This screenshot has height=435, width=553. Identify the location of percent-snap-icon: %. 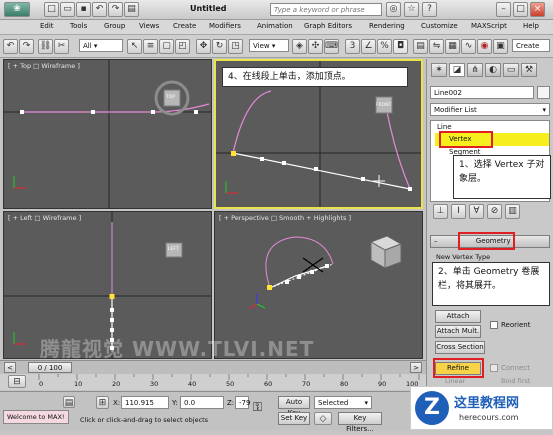
(384, 46).